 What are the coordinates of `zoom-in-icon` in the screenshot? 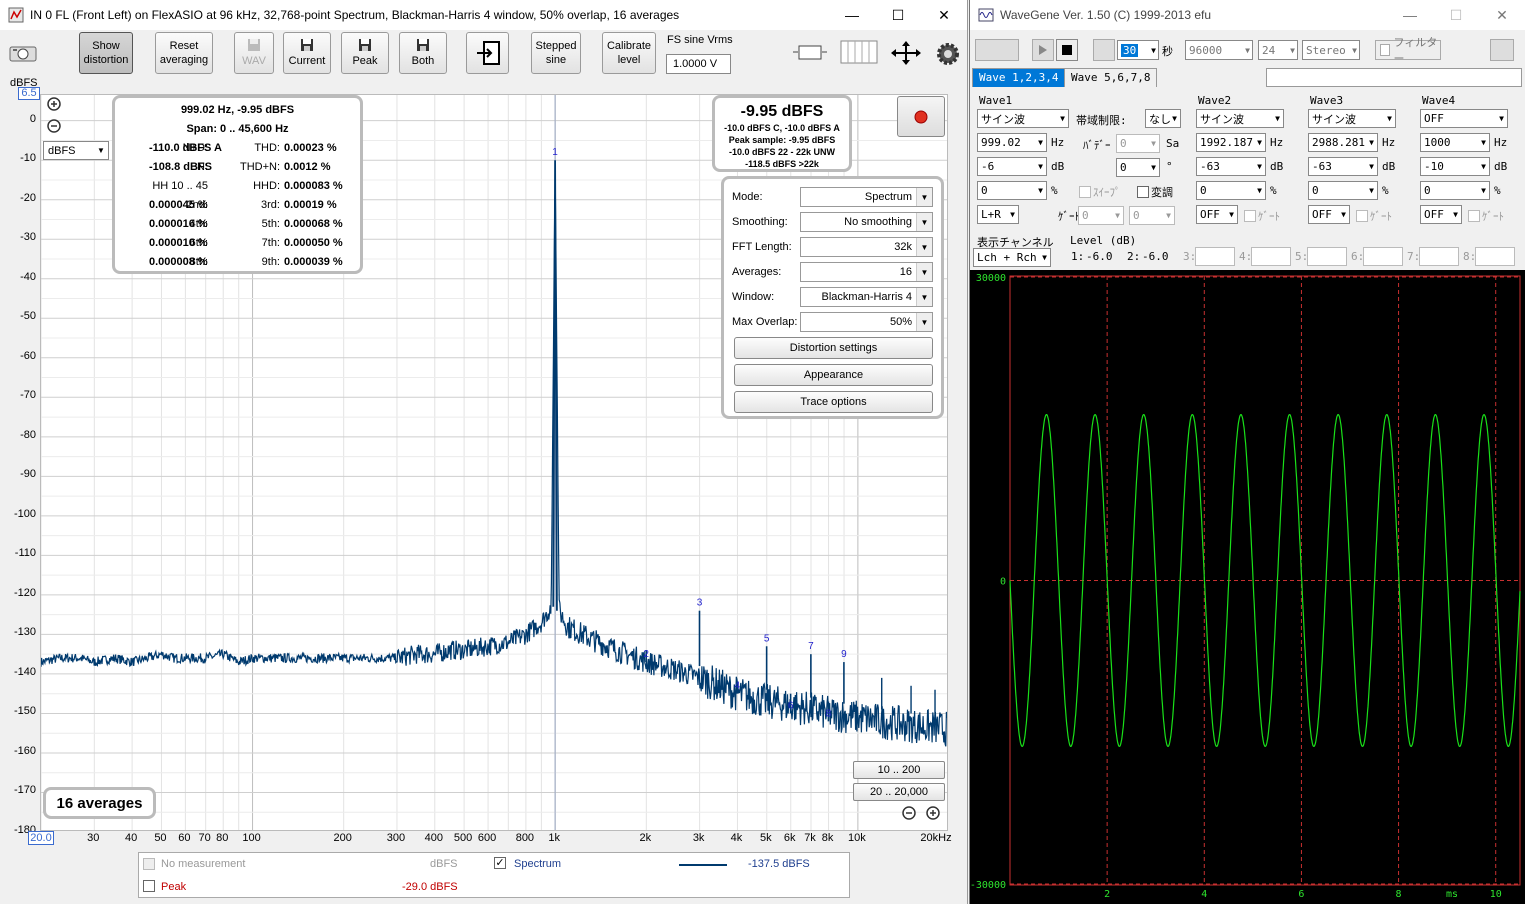 It's located at (54, 105).